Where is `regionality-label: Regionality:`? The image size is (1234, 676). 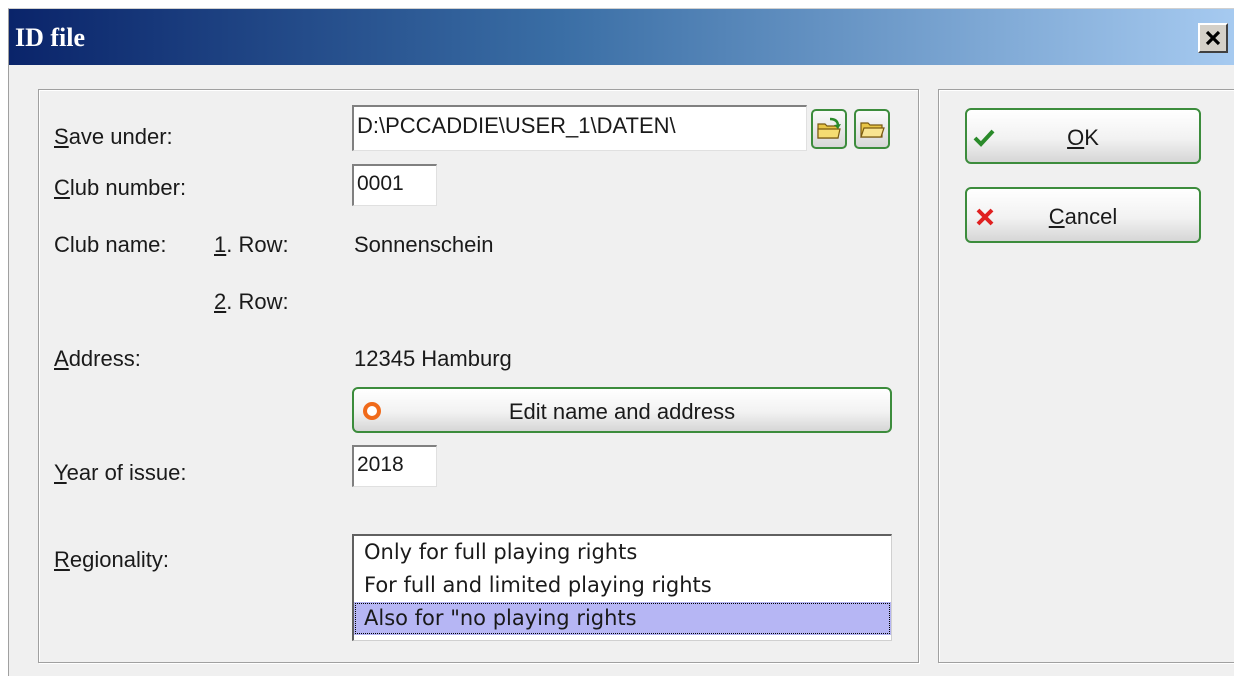
regionality-label: Regionality: is located at coordinates (111, 559).